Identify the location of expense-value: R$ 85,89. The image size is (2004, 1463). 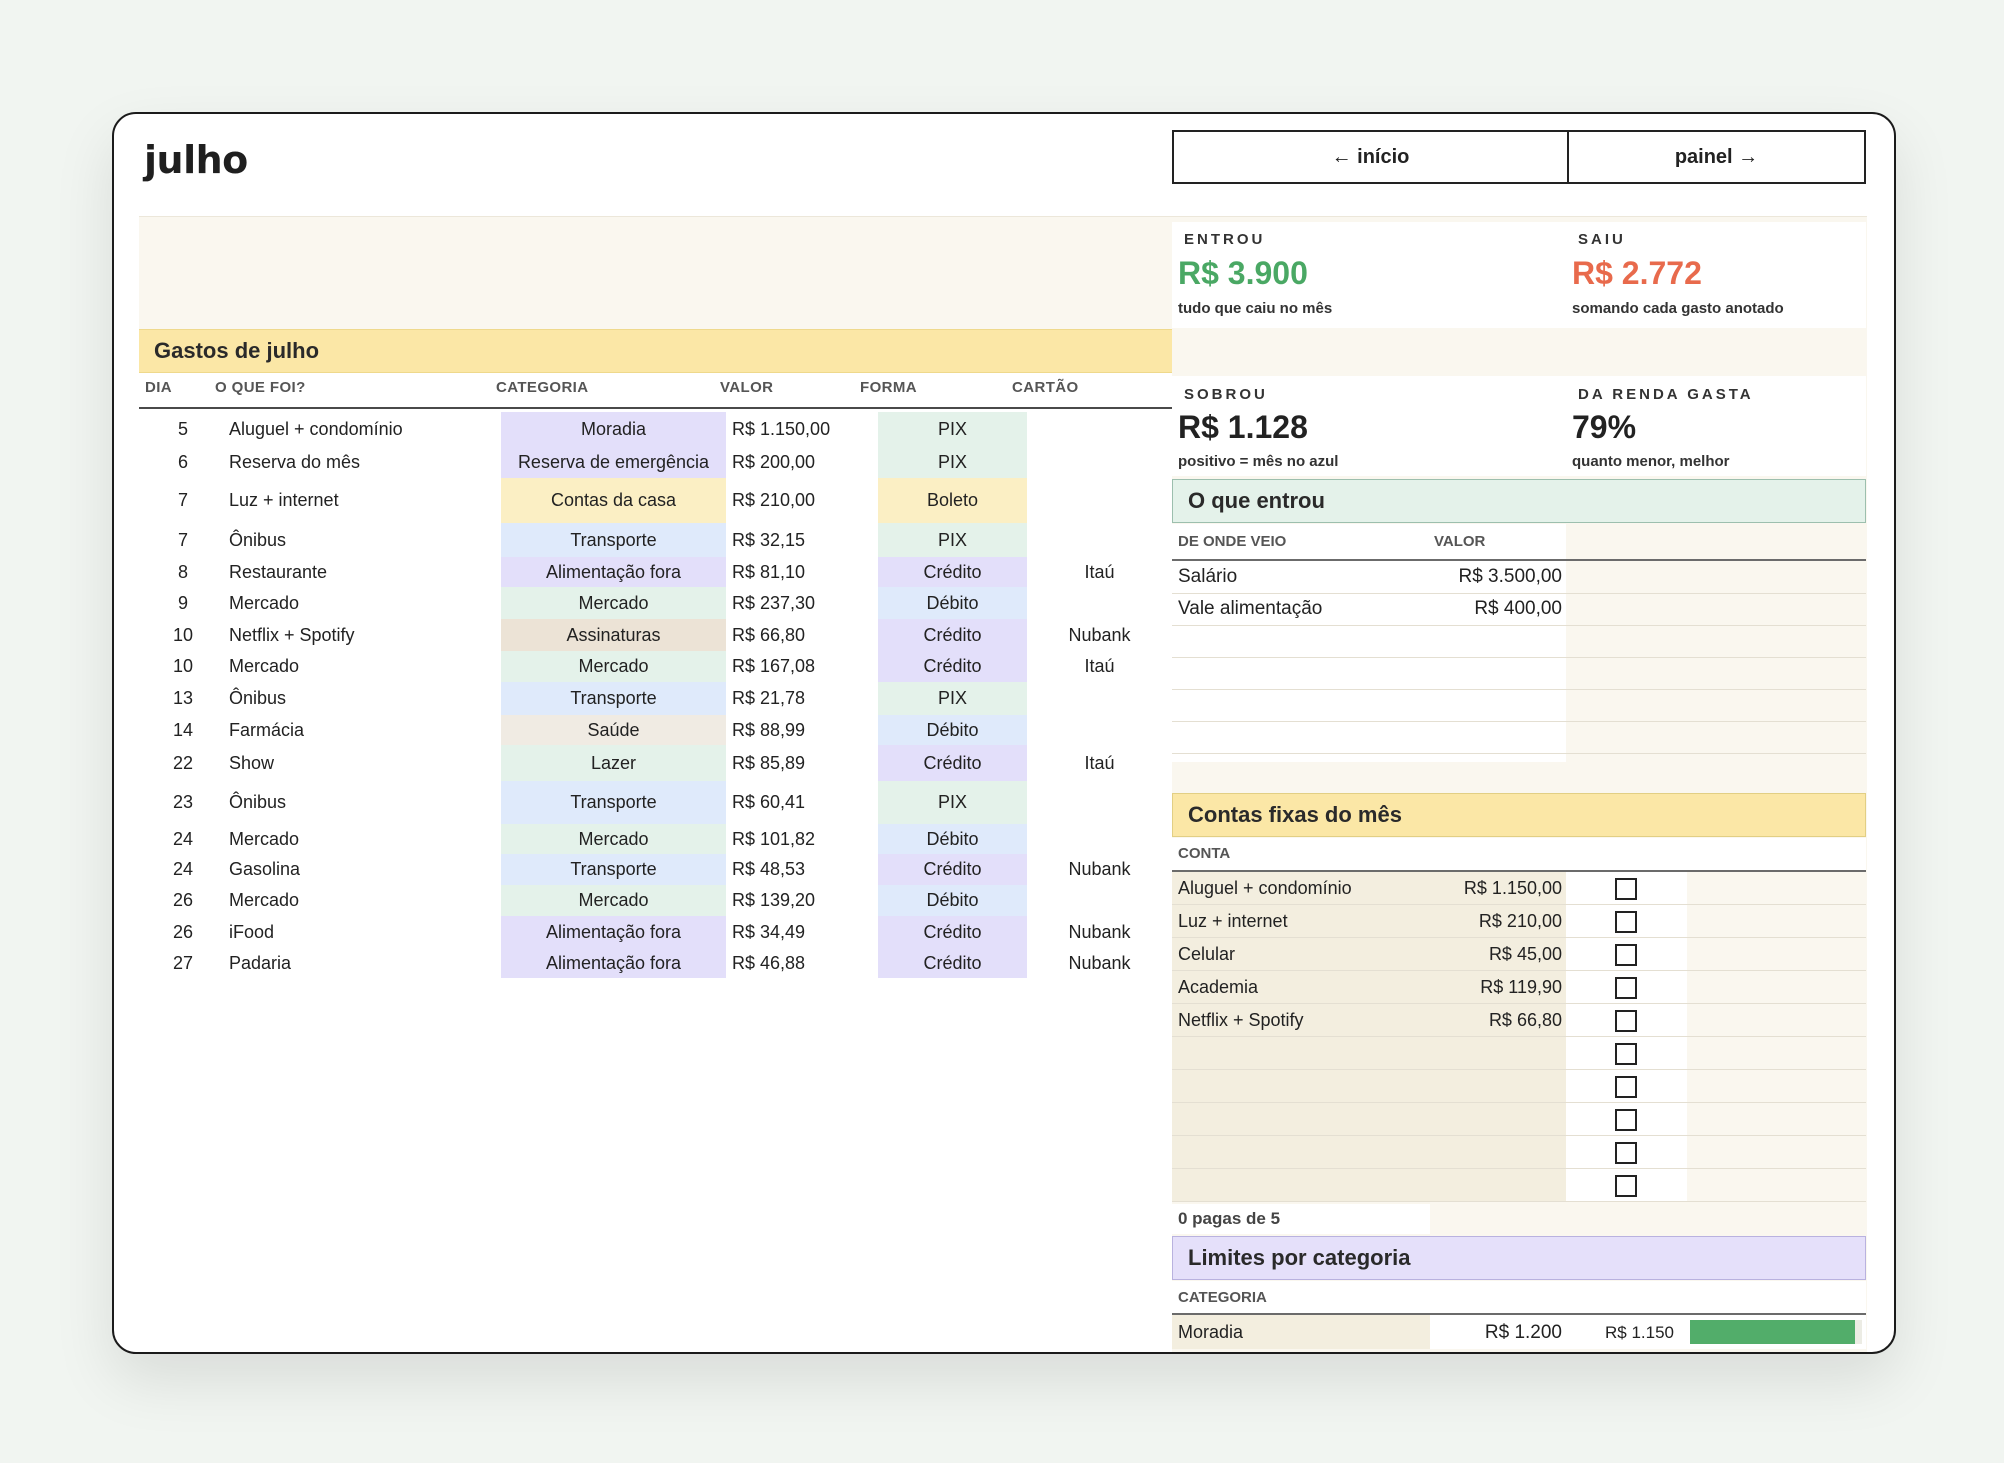
(794, 763).